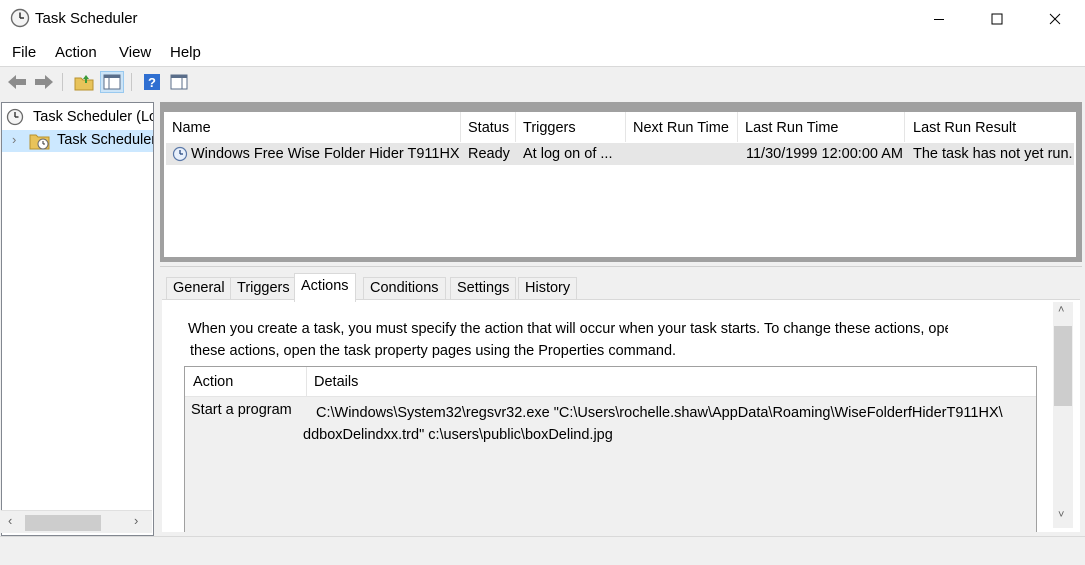 This screenshot has height=565, width=1085. Describe the element at coordinates (489, 154) in the screenshot. I see `task-status: Ready` at that location.